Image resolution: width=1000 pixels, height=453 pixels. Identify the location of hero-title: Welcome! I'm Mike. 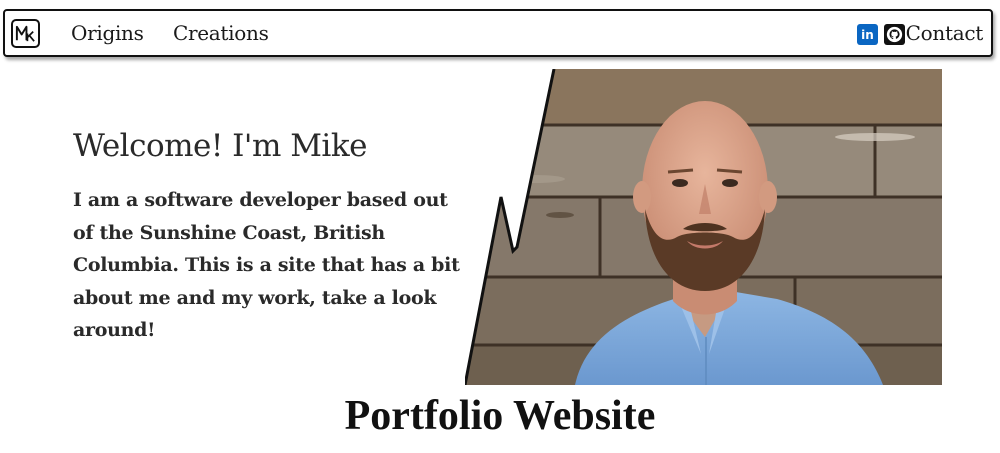
(220, 146).